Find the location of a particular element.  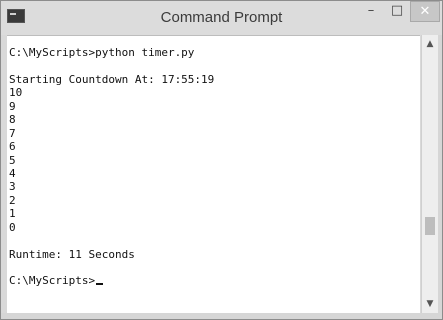

maximize-button: □ is located at coordinates (397, 11).